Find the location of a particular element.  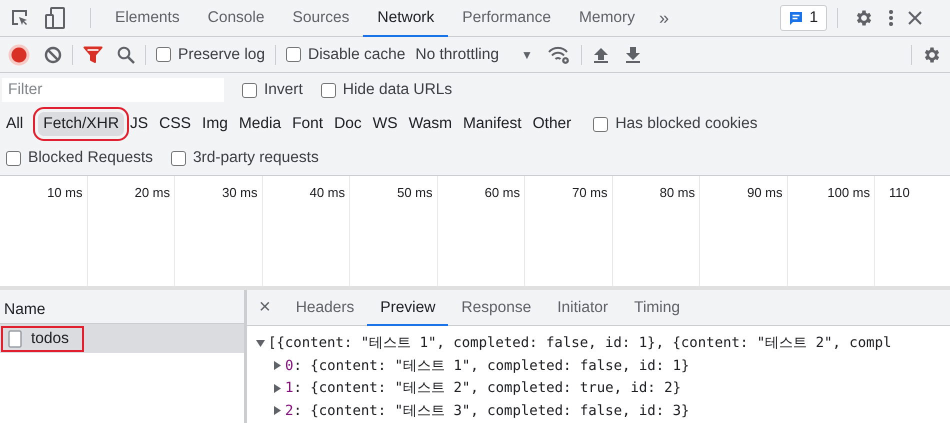

time-tick: 40 ms is located at coordinates (327, 192).